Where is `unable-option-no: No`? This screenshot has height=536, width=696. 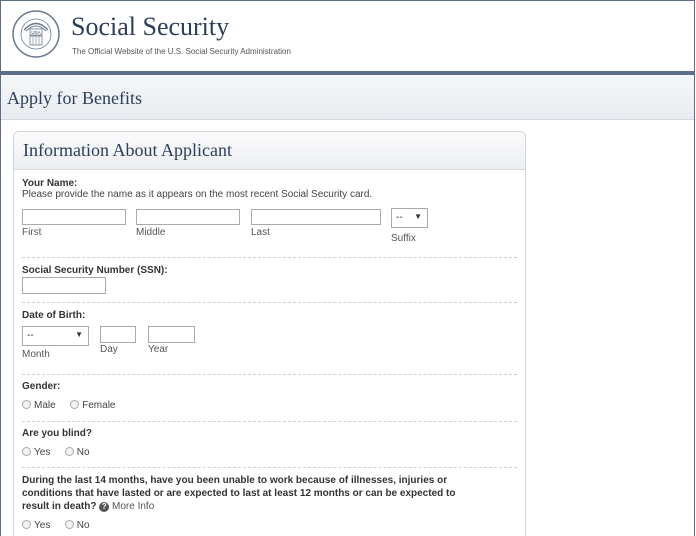 unable-option-no: No is located at coordinates (77, 525).